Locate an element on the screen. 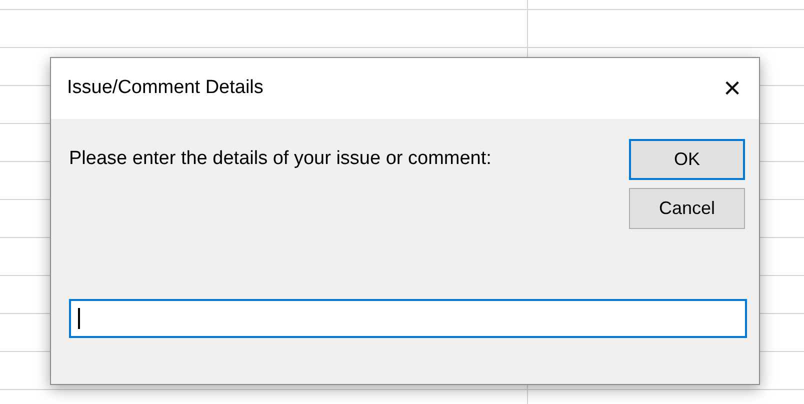  dialog-title: Issue/Comment Details is located at coordinates (165, 88).